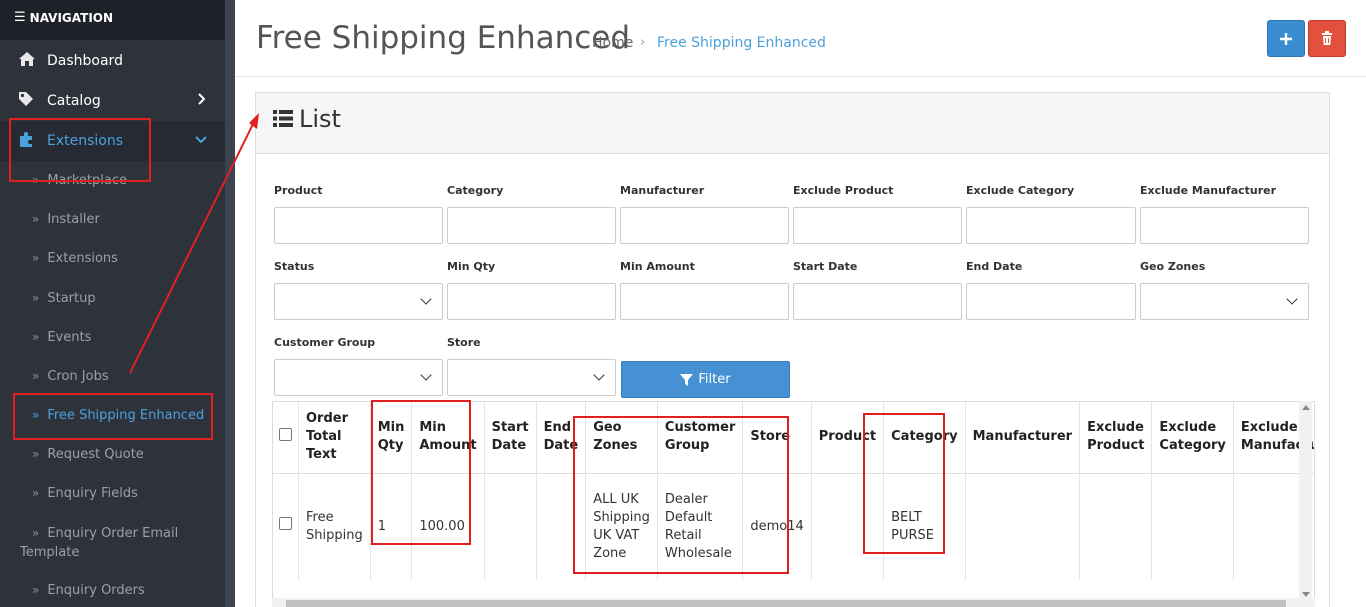 The image size is (1366, 607). Describe the element at coordinates (1023, 438) in the screenshot. I see `col-manufacturer: Manufacturer` at that location.